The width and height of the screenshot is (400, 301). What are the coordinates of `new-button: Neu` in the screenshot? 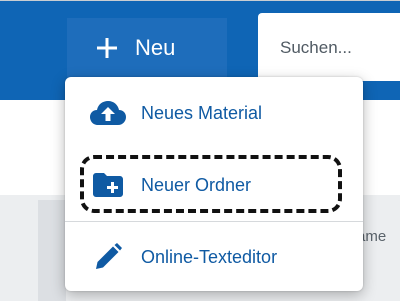 It's located at (147, 48).